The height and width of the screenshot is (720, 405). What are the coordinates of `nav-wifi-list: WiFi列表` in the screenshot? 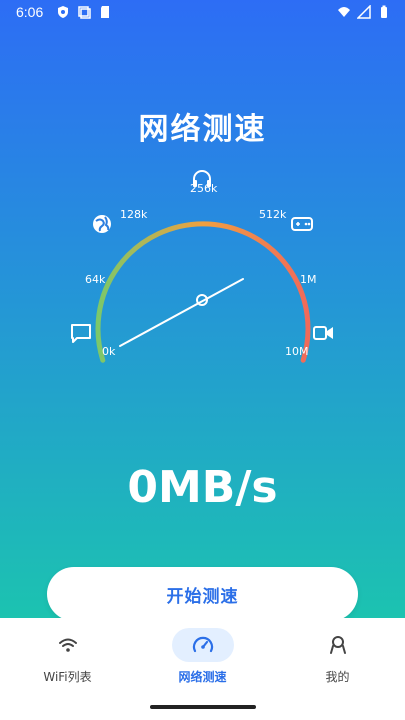 It's located at (67, 661).